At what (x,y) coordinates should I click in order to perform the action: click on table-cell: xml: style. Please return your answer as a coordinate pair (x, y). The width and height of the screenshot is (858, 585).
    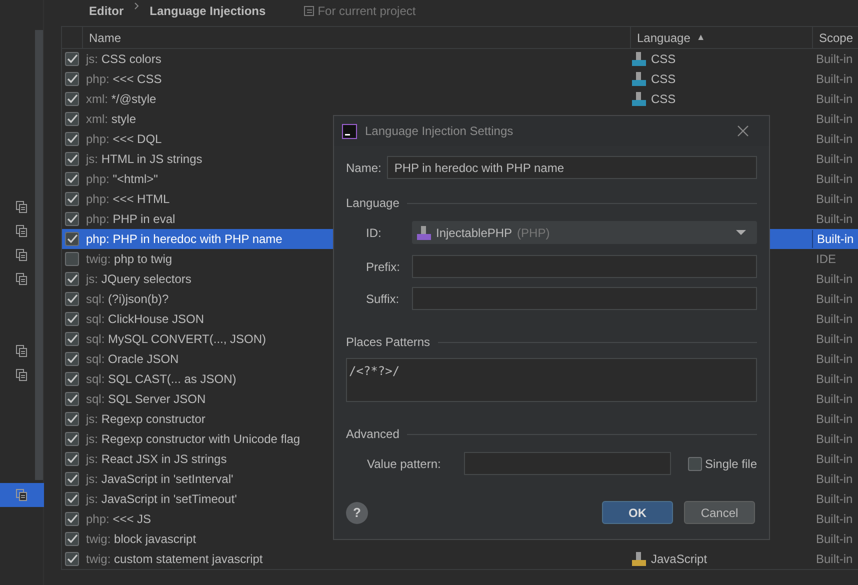
    Looking at the image, I should click on (111, 119).